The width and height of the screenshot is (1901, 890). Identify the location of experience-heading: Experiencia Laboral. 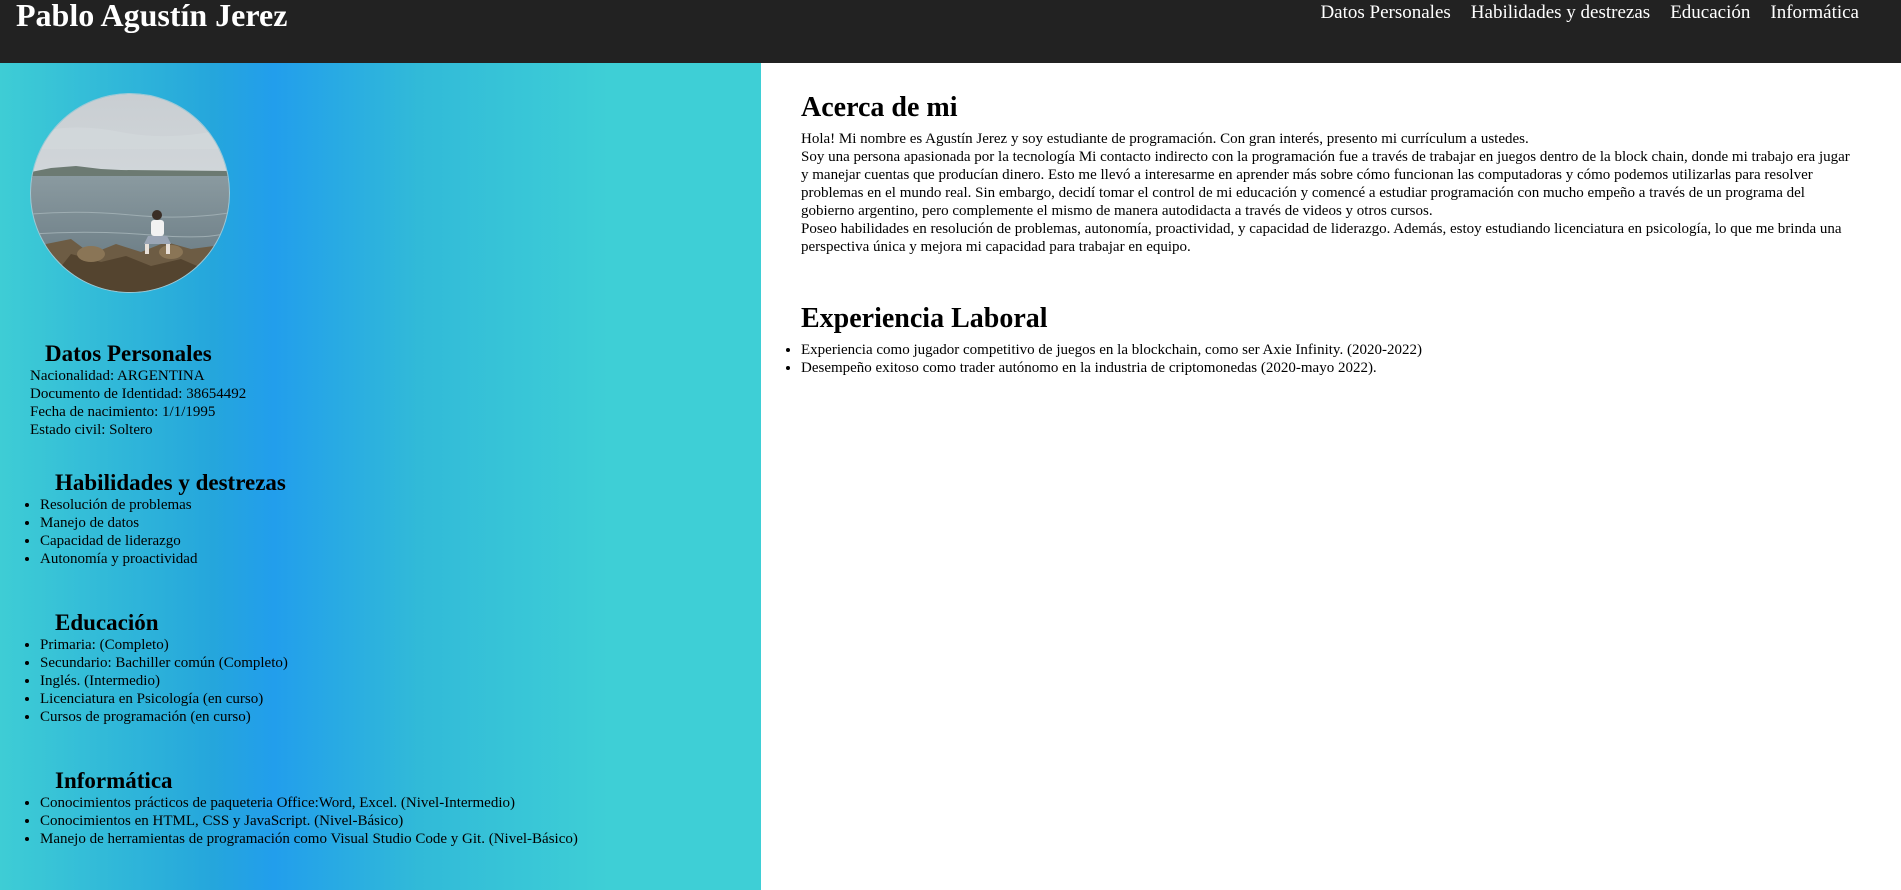
(924, 318).